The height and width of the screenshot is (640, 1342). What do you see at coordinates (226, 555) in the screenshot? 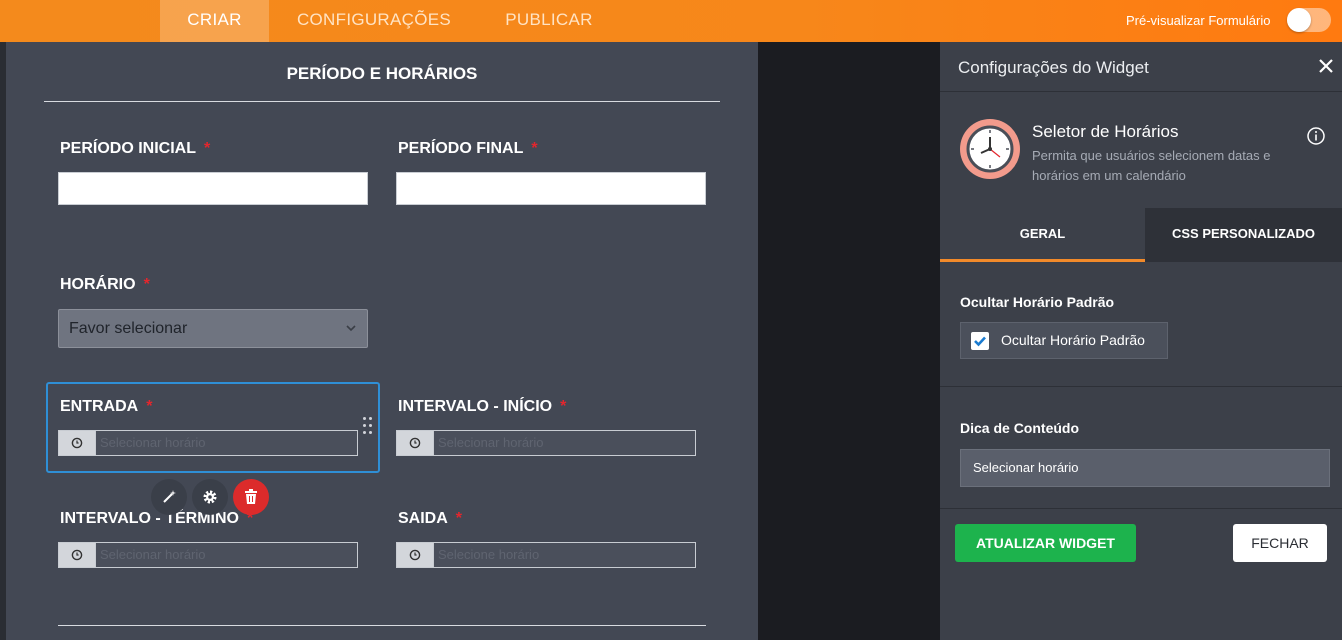
I see `intervalo-termino-placeholder: Selecionar horário` at bounding box center [226, 555].